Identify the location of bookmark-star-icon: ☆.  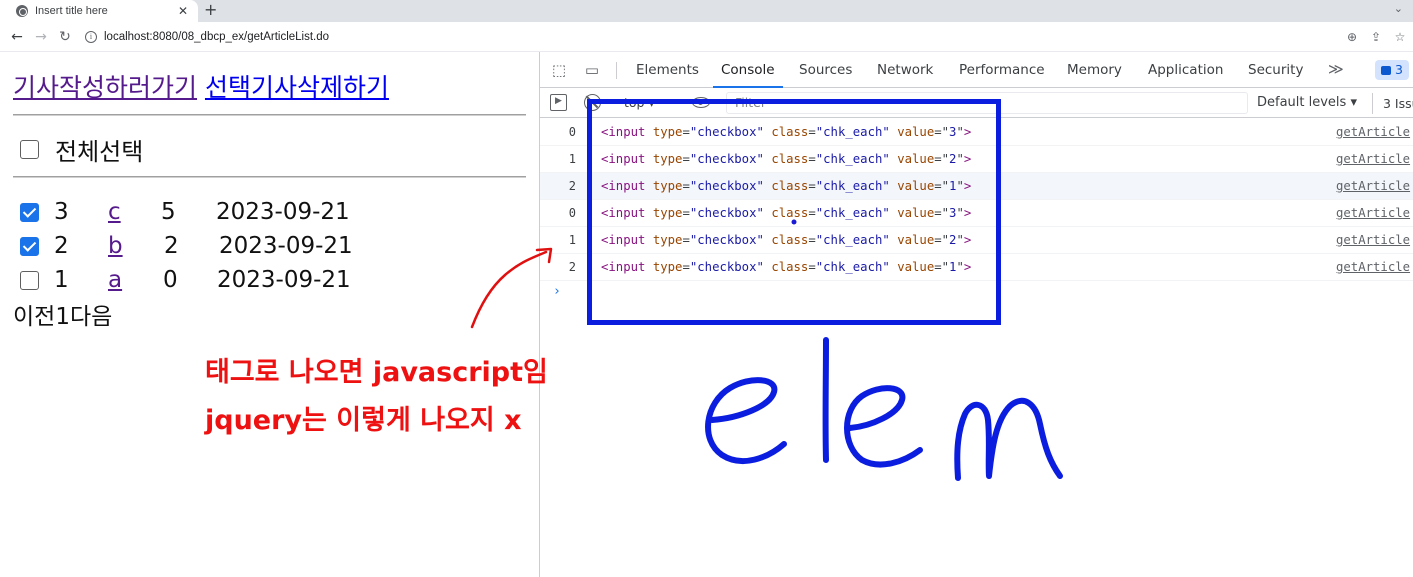
(1400, 37).